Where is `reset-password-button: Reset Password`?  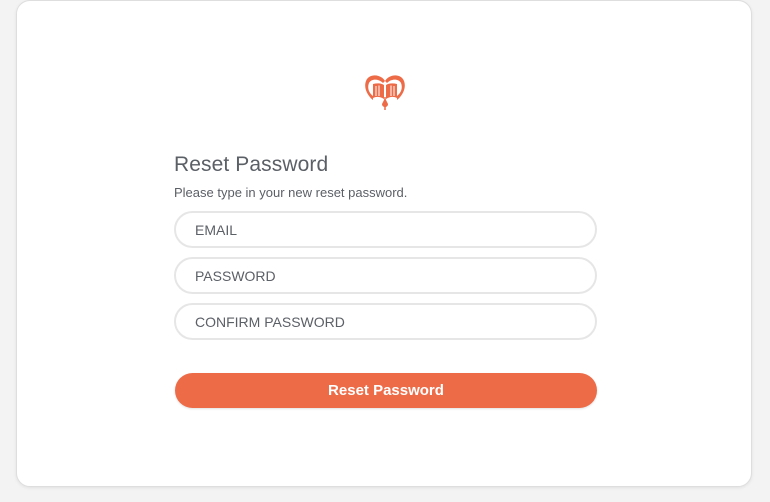 reset-password-button: Reset Password is located at coordinates (386, 390).